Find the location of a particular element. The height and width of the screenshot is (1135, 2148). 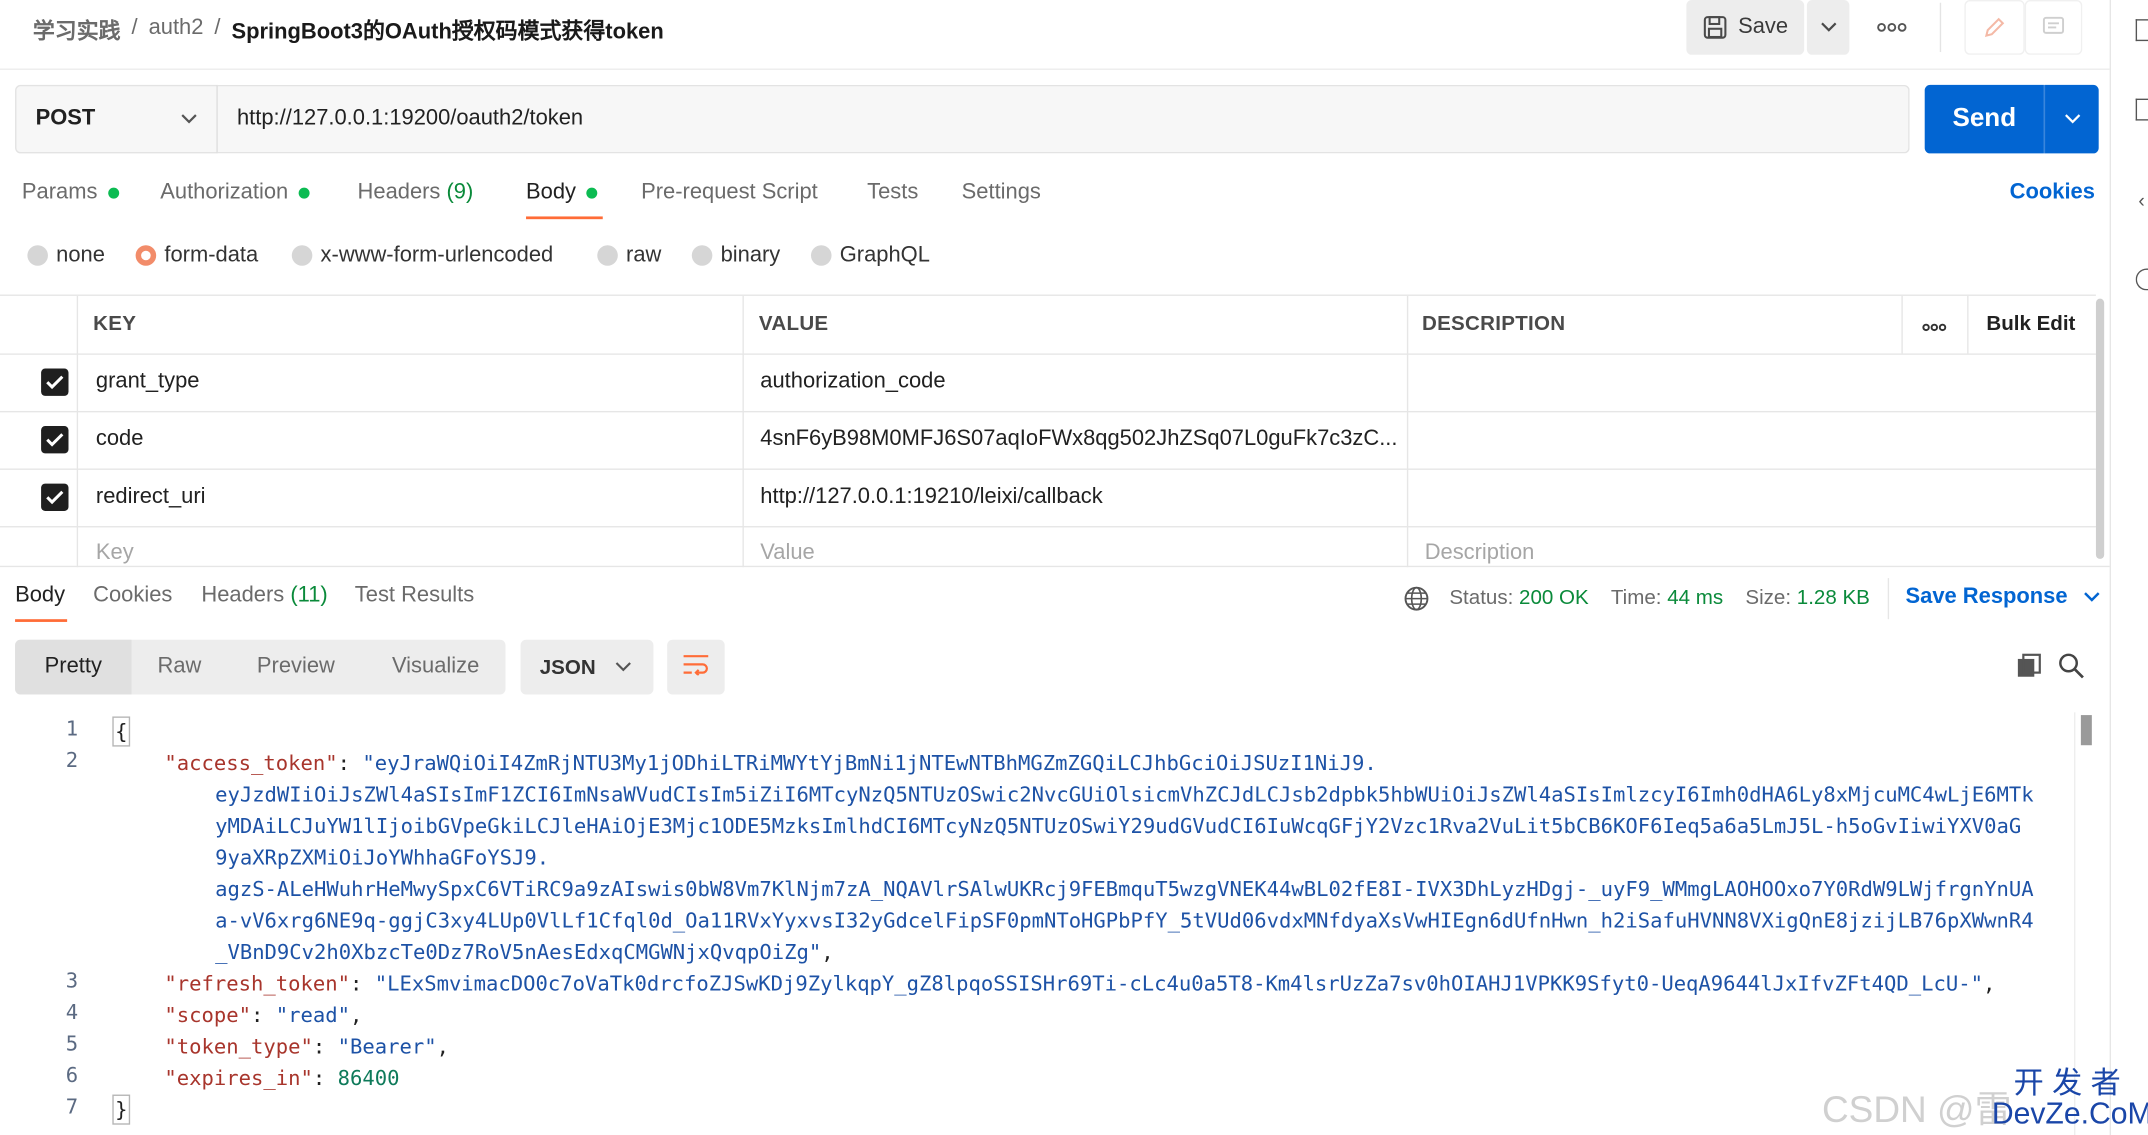

json-line: "scope": "read", is located at coordinates (263, 1015).